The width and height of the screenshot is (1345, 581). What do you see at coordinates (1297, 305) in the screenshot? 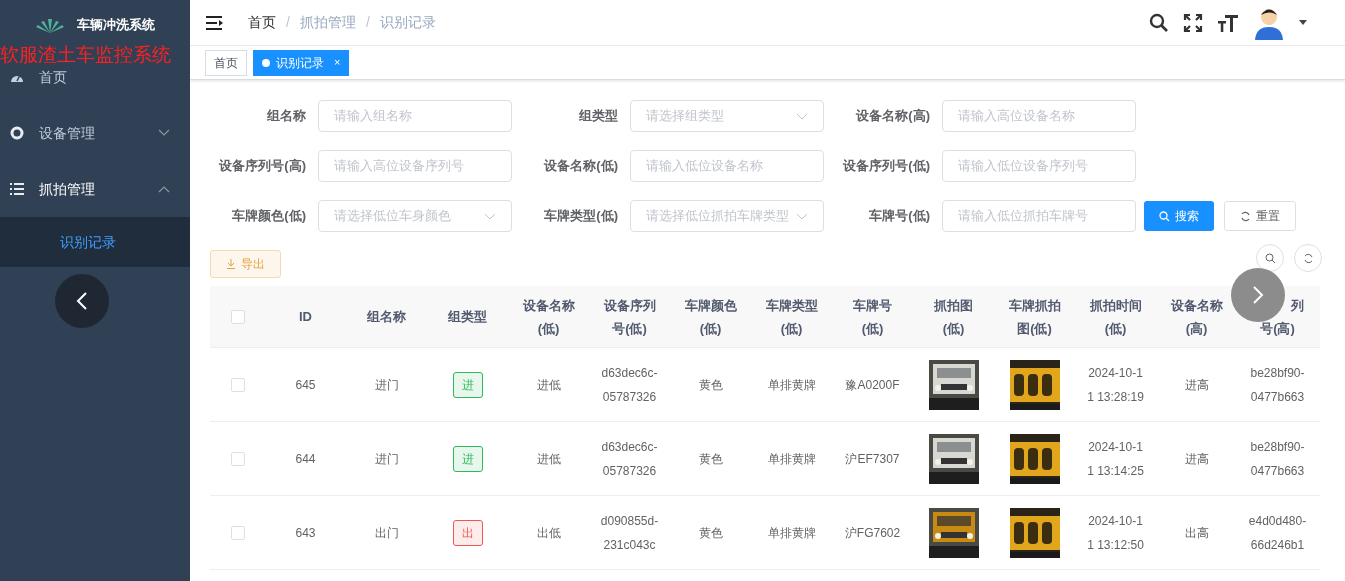
I see `column-header-text: 列` at bounding box center [1297, 305].